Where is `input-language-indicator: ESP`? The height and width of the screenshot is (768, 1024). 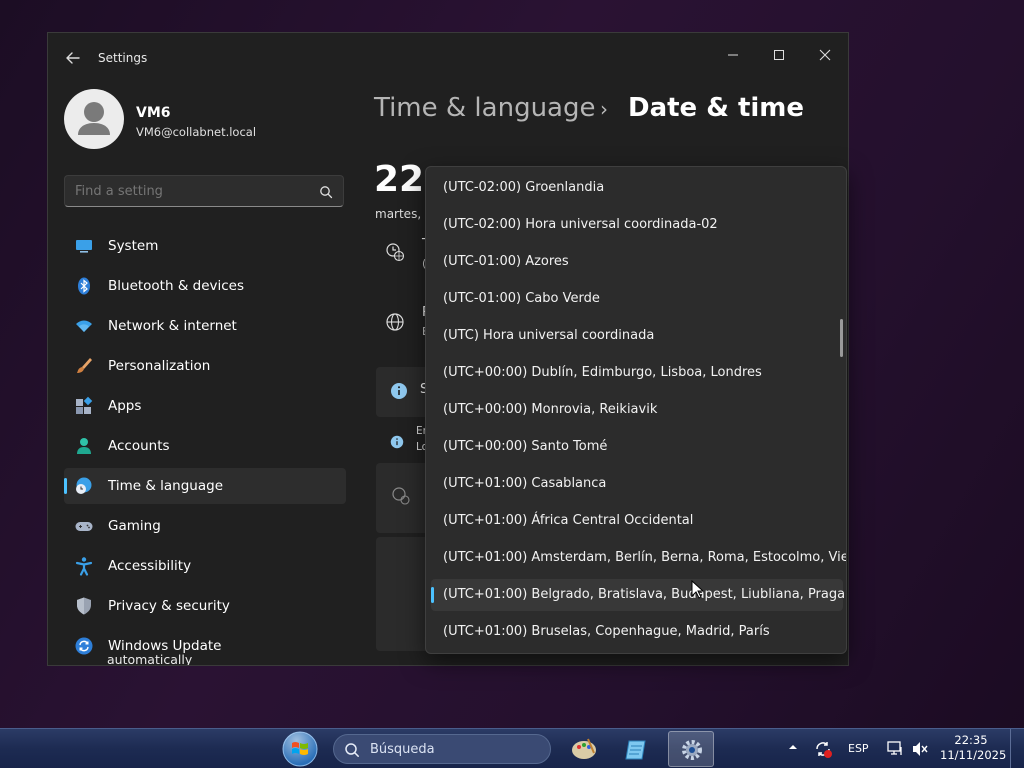 input-language-indicator: ESP is located at coordinates (858, 748).